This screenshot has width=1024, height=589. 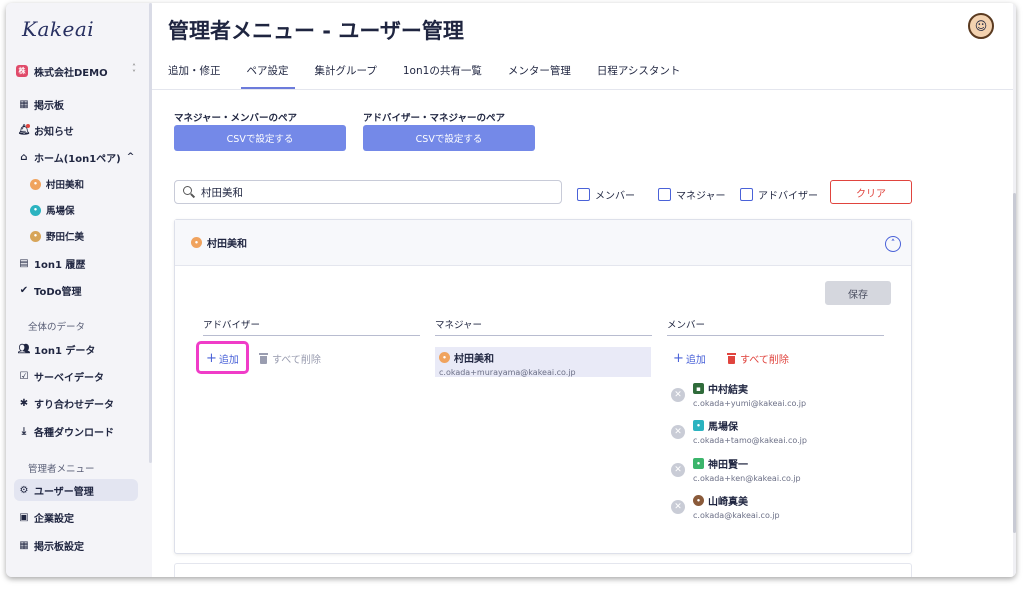 What do you see at coordinates (24, 403) in the screenshot?
I see `puzzle-icon: ✱` at bounding box center [24, 403].